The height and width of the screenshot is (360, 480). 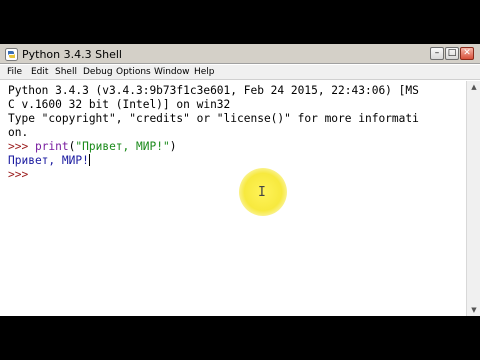 What do you see at coordinates (452, 53) in the screenshot?
I see `maximize-button: □` at bounding box center [452, 53].